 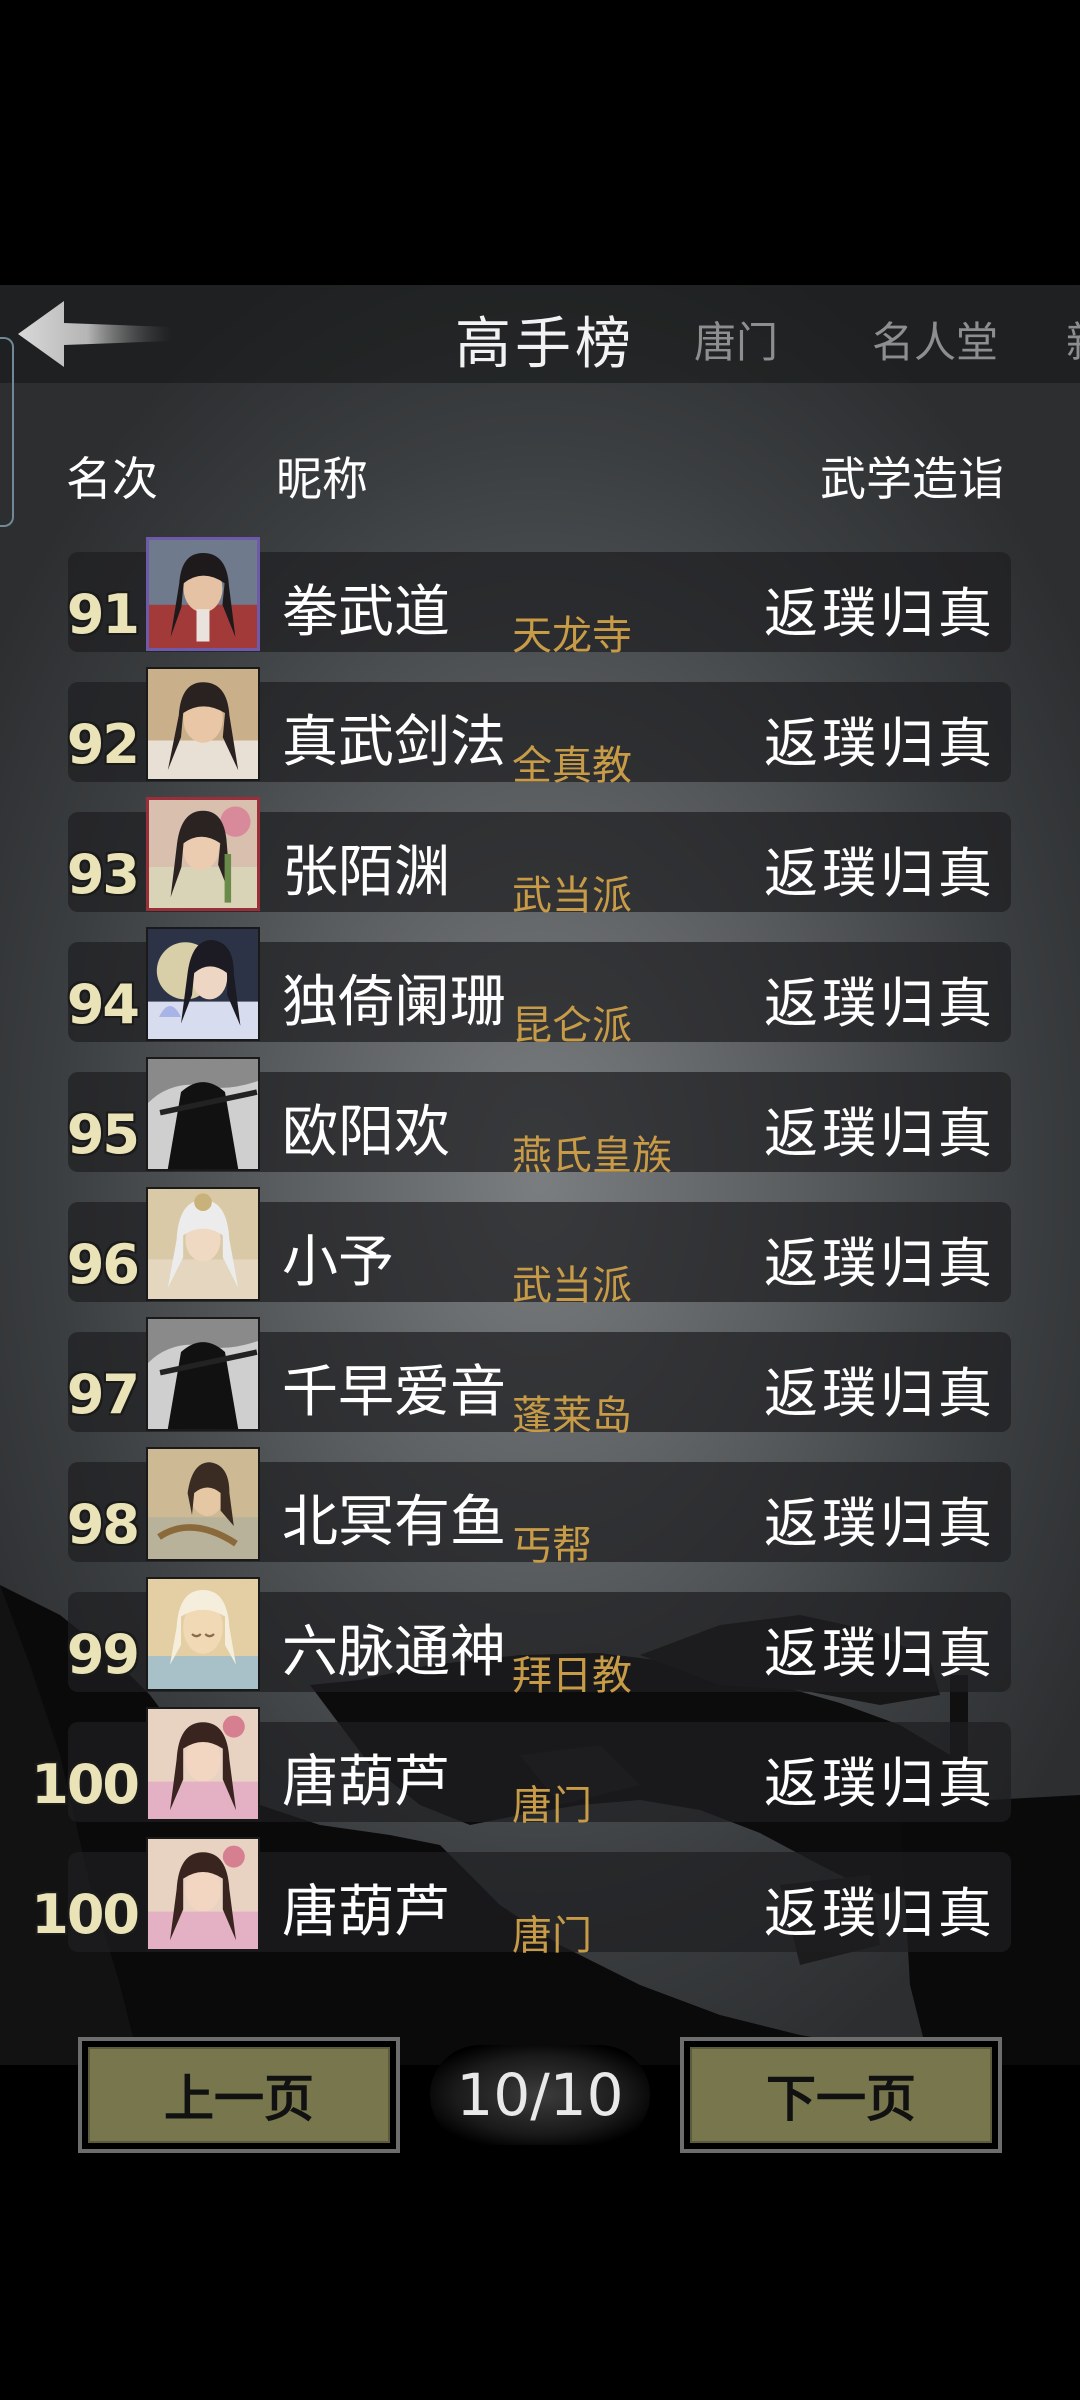 I want to click on player-name: 欧阳欢, so click(x=366, y=1132).